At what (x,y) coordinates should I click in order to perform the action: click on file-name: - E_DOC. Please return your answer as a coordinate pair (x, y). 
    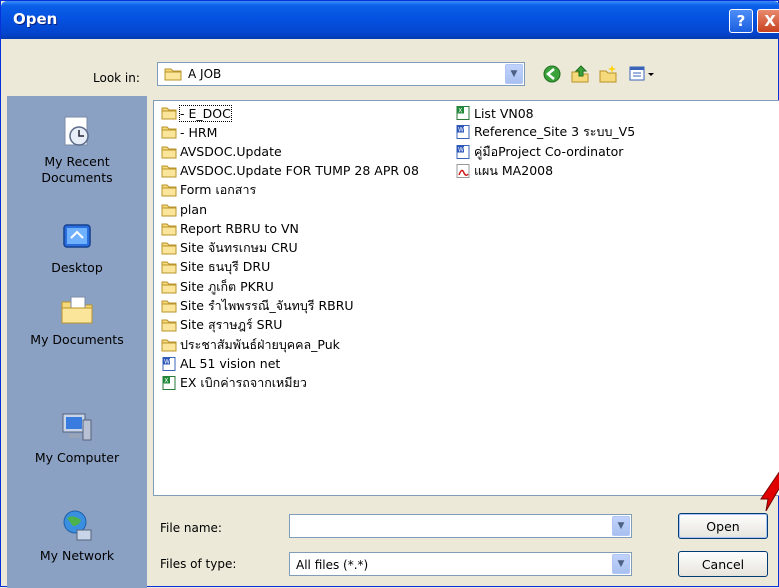
    Looking at the image, I should click on (205, 113).